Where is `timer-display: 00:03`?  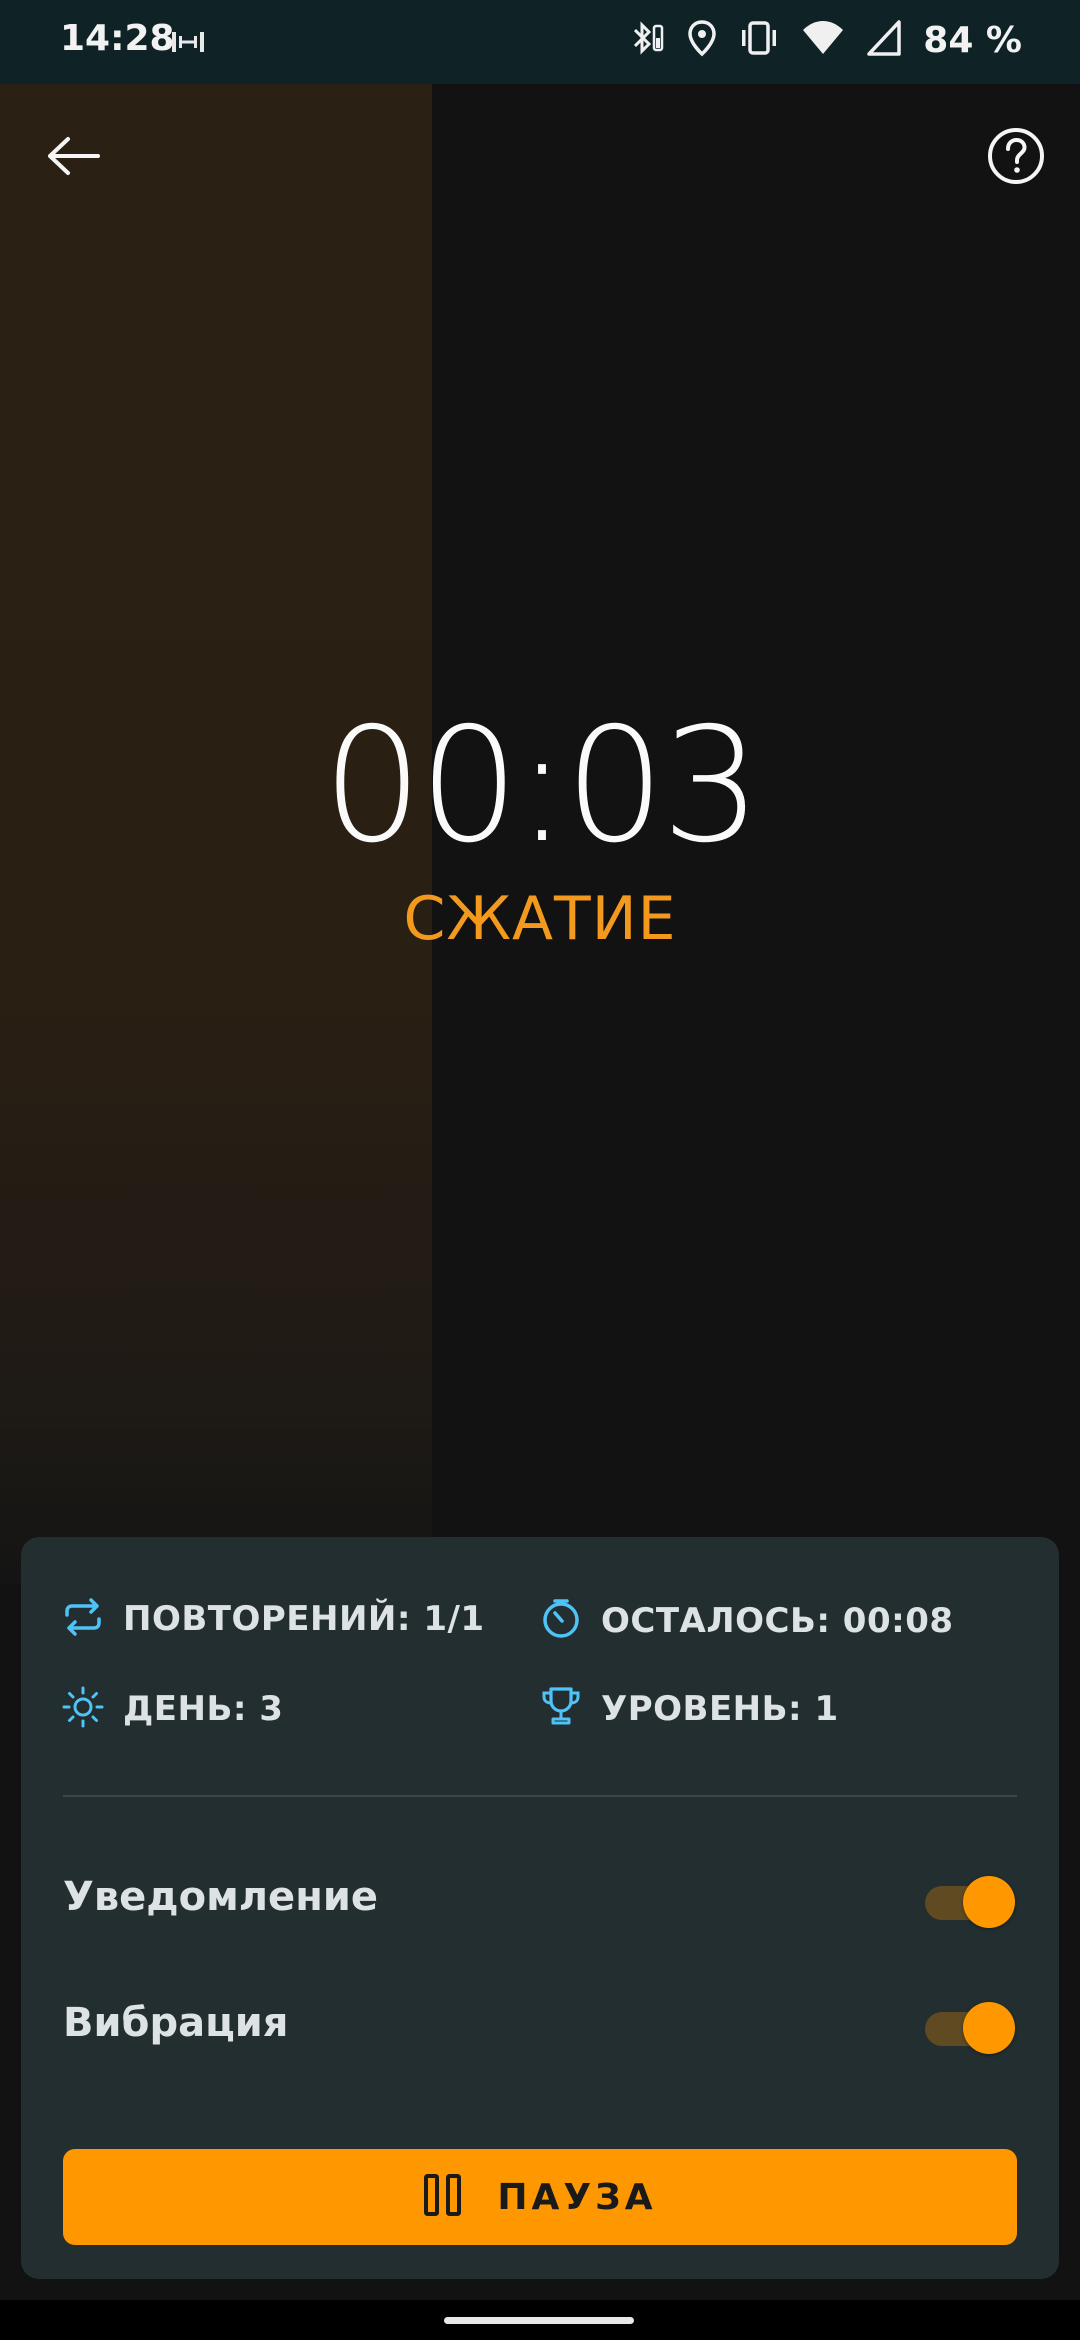
timer-display: 00:03 is located at coordinates (541, 786).